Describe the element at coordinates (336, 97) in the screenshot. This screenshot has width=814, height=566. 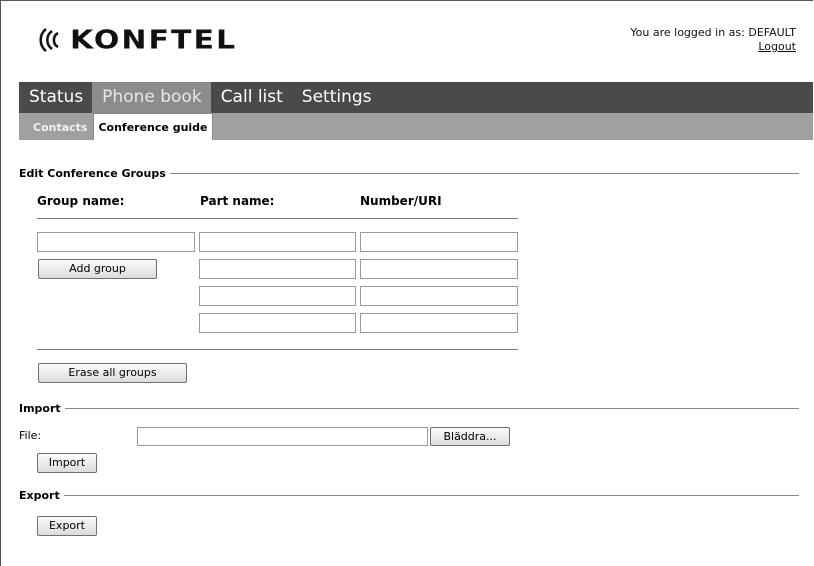
I see `tab-settings: Settings` at that location.